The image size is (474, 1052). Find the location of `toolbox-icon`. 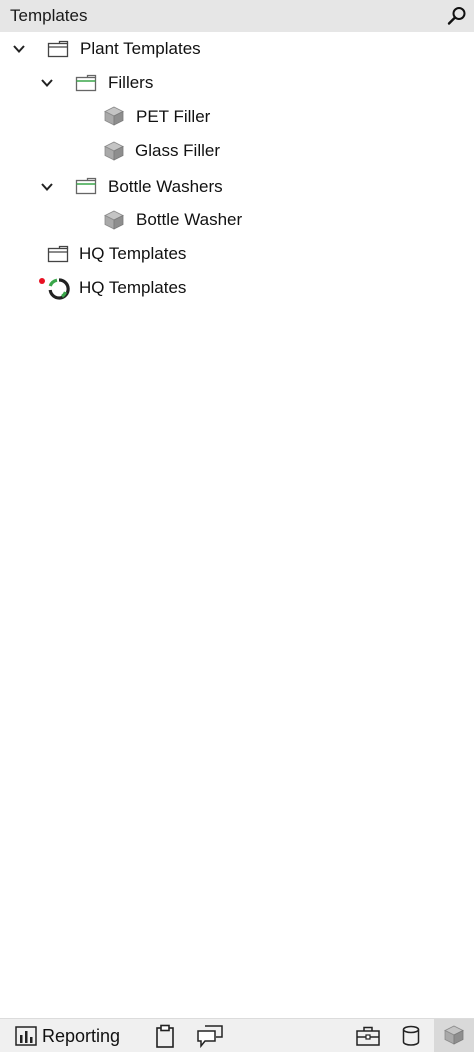

toolbox-icon is located at coordinates (368, 1036).